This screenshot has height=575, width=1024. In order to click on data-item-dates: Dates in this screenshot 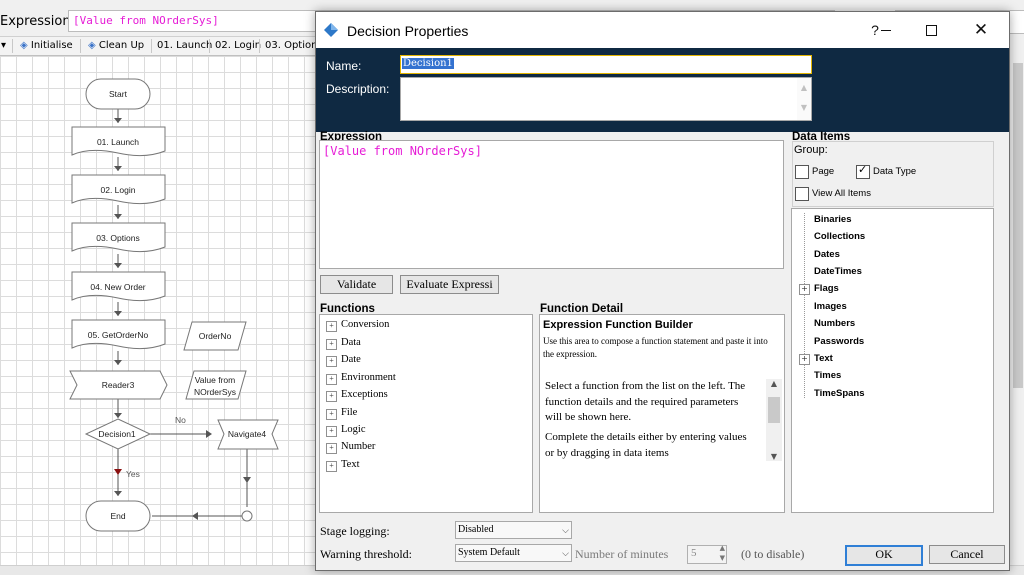, I will do `click(827, 254)`.